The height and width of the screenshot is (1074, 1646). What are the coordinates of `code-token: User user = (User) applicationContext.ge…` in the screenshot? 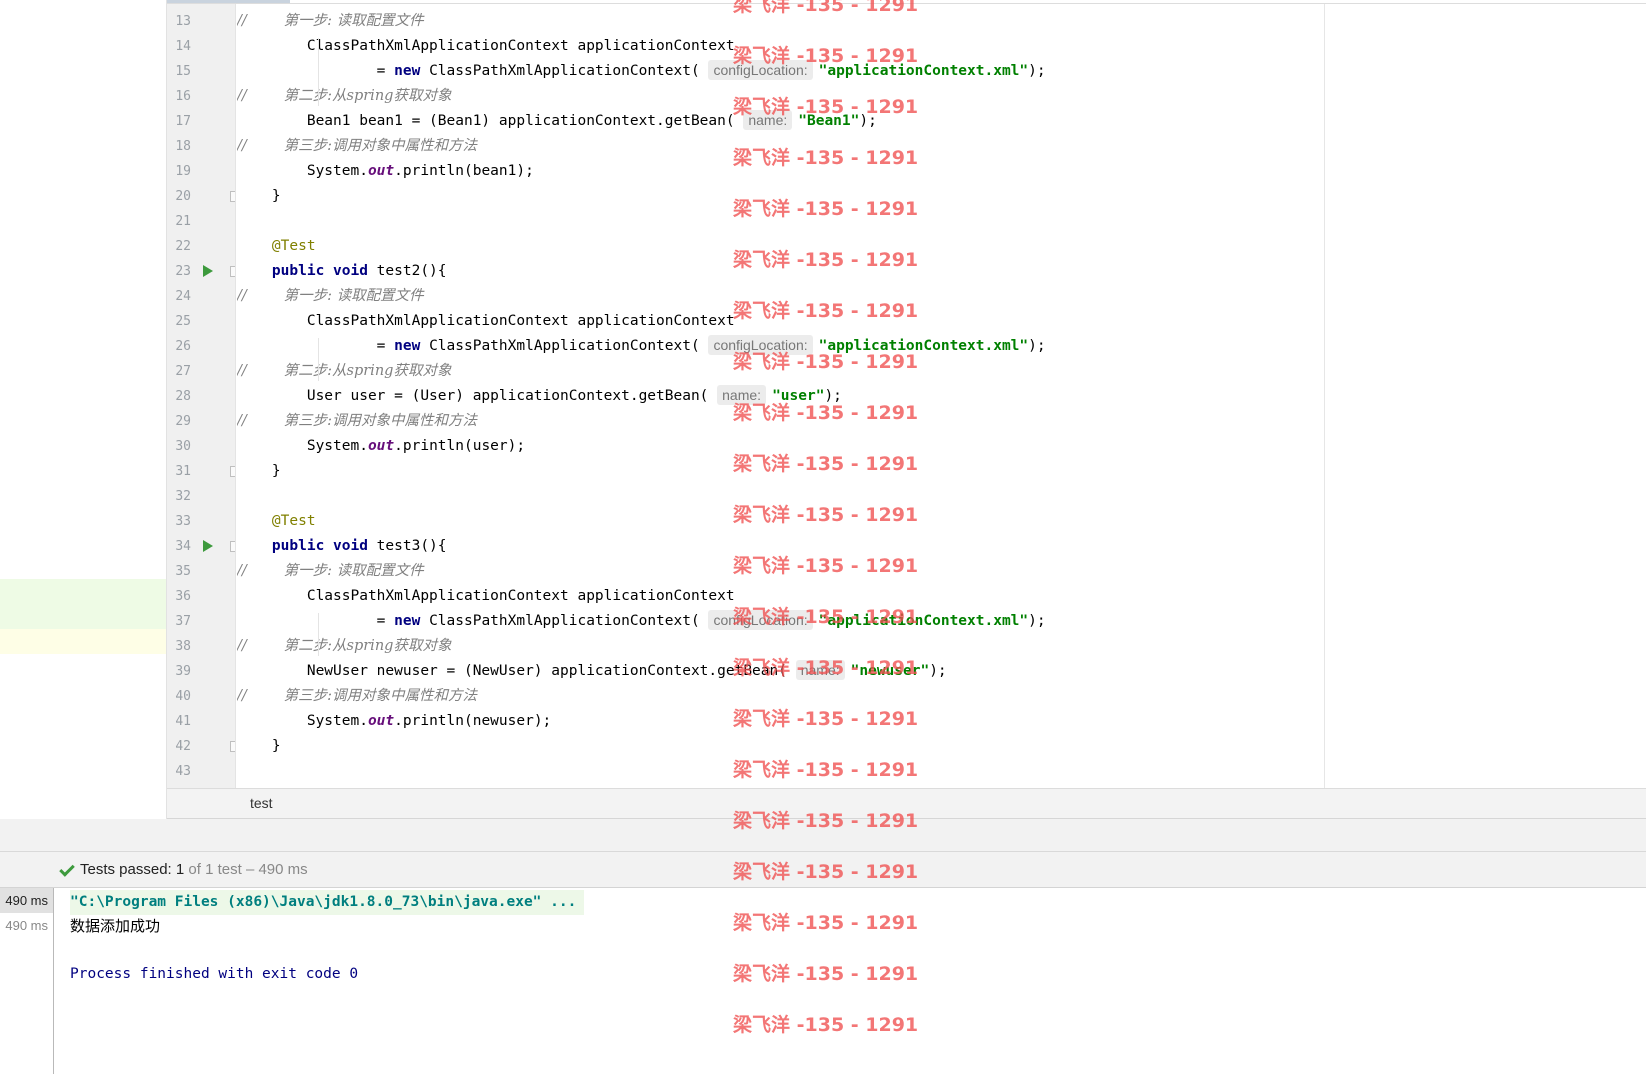 It's located at (477, 396).